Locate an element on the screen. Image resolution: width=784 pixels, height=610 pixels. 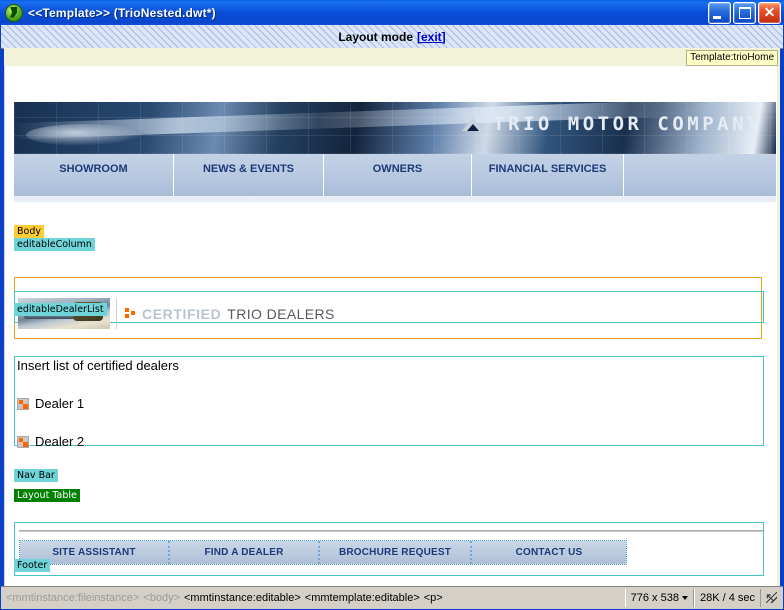
download-size-value: 28K / 4 sec is located at coordinates (727, 598).